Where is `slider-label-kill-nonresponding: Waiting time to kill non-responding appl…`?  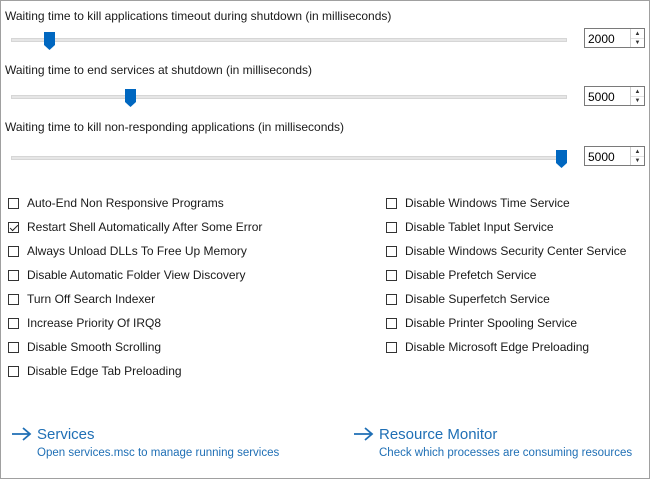
slider-label-kill-nonresponding: Waiting time to kill non-responding appl… is located at coordinates (175, 127).